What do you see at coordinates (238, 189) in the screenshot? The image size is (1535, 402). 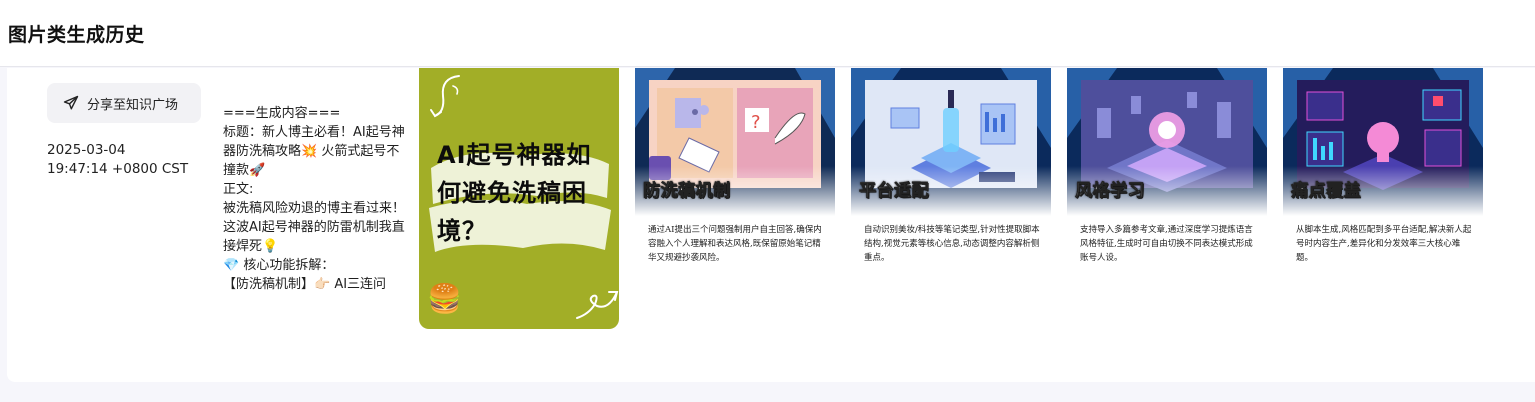 I see `content-line: 正文:` at bounding box center [238, 189].